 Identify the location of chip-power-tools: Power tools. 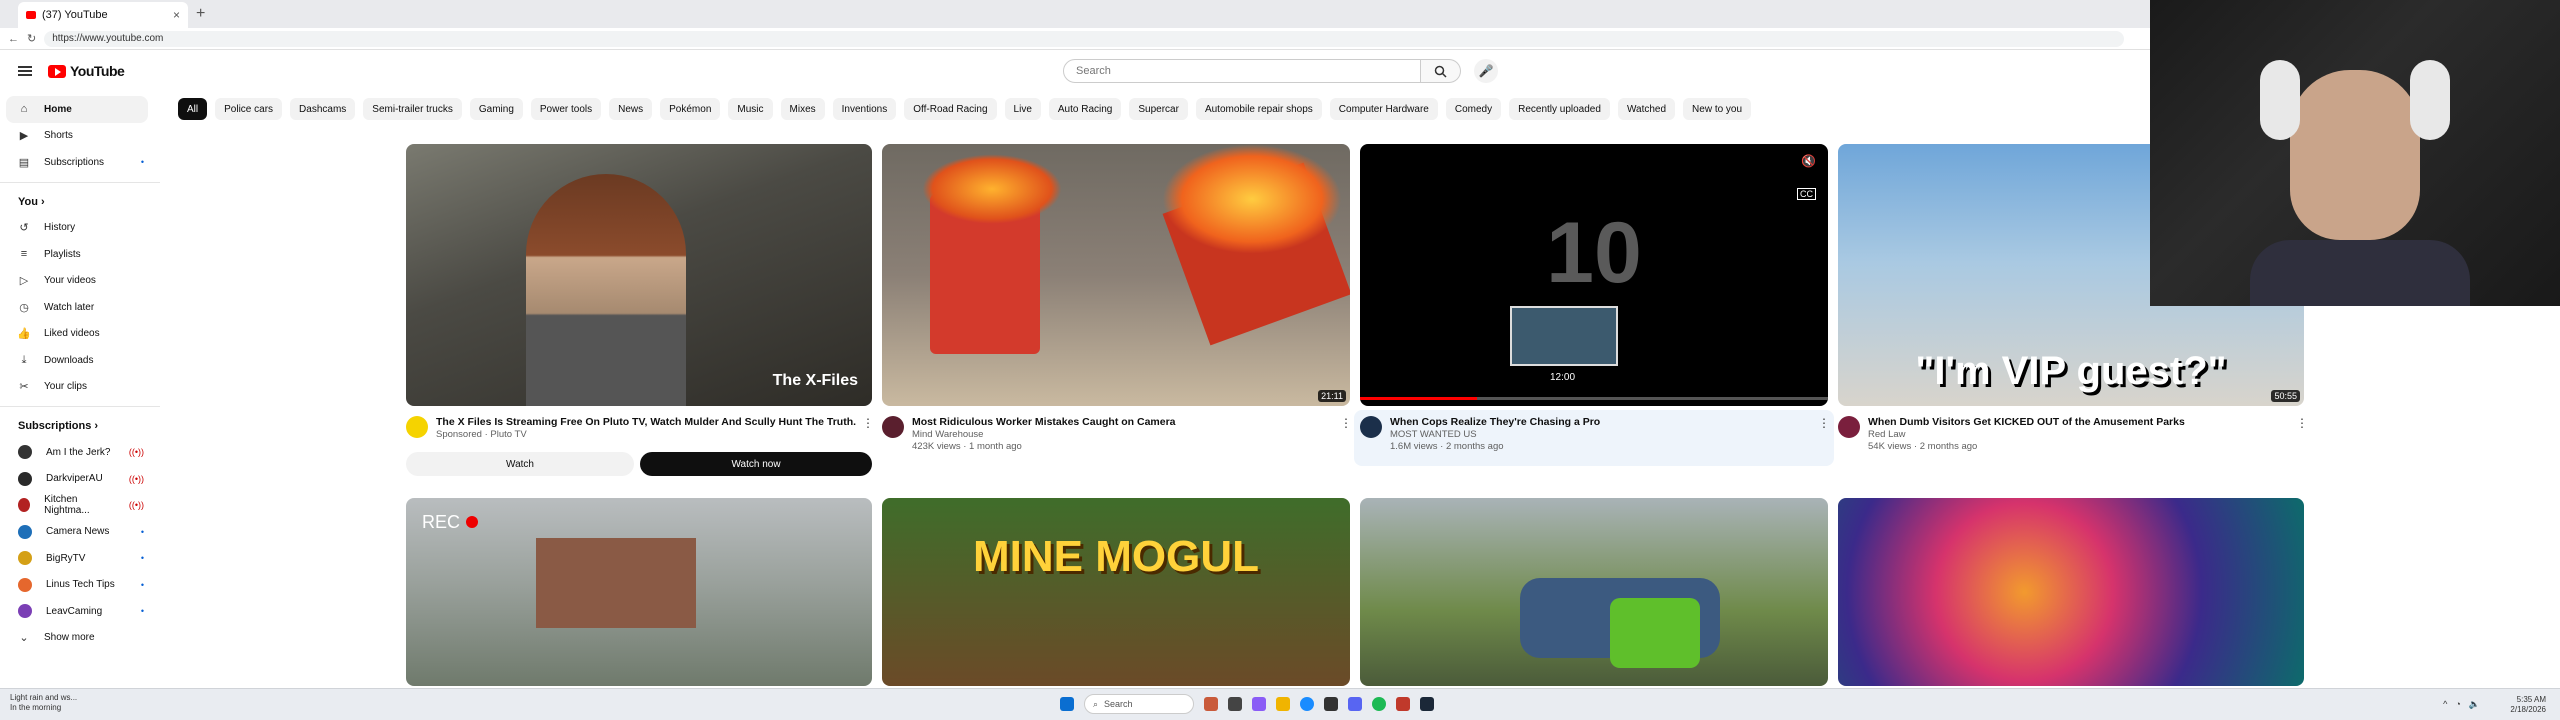
(566, 109).